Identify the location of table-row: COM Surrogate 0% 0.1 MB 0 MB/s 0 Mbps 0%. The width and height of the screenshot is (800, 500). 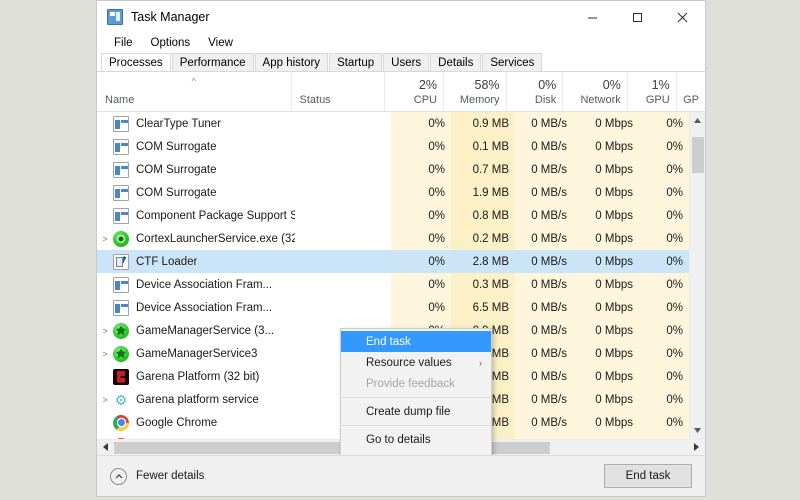
(401, 146).